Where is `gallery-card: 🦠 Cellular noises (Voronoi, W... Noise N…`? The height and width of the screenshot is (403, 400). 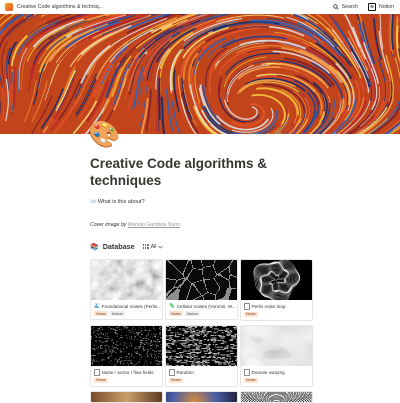
gallery-card: 🦠 Cellular noises (Voronoi, W... Noise N… is located at coordinates (201, 289).